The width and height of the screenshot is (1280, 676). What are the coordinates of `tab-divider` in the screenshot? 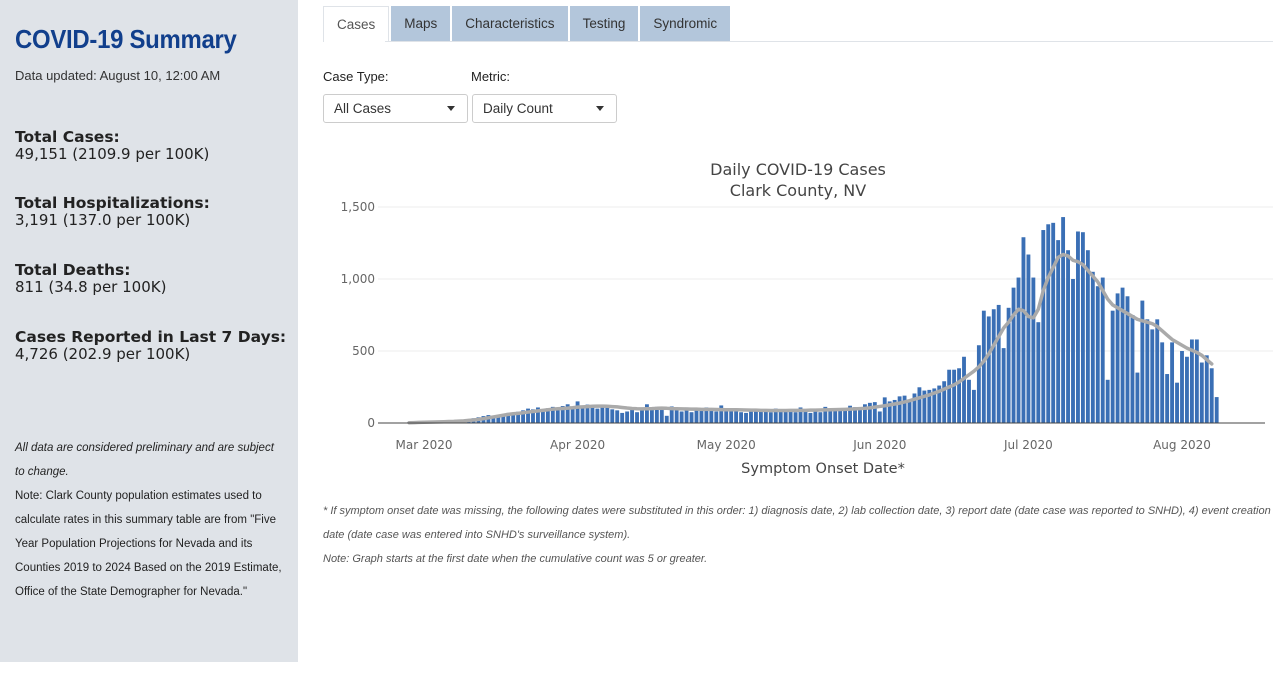 It's located at (829, 41).